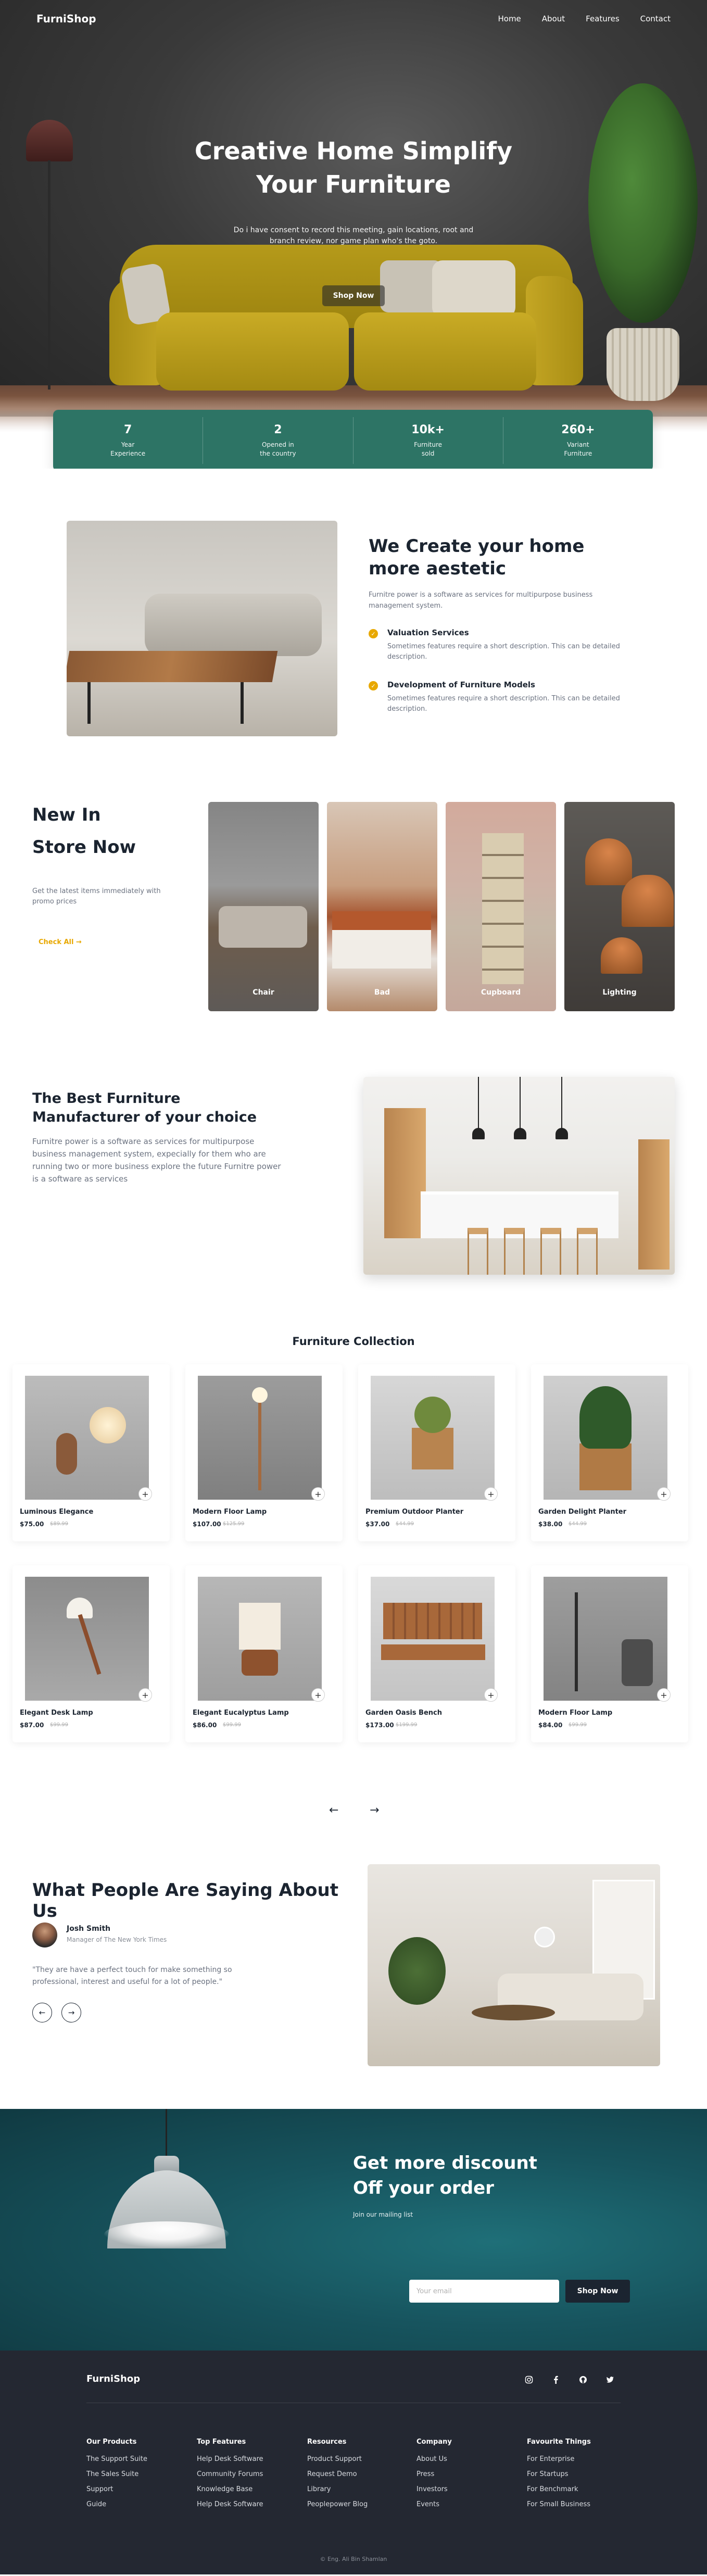 This screenshot has height=2576, width=707. I want to click on footer-link: Peoplepower Blog, so click(337, 2504).